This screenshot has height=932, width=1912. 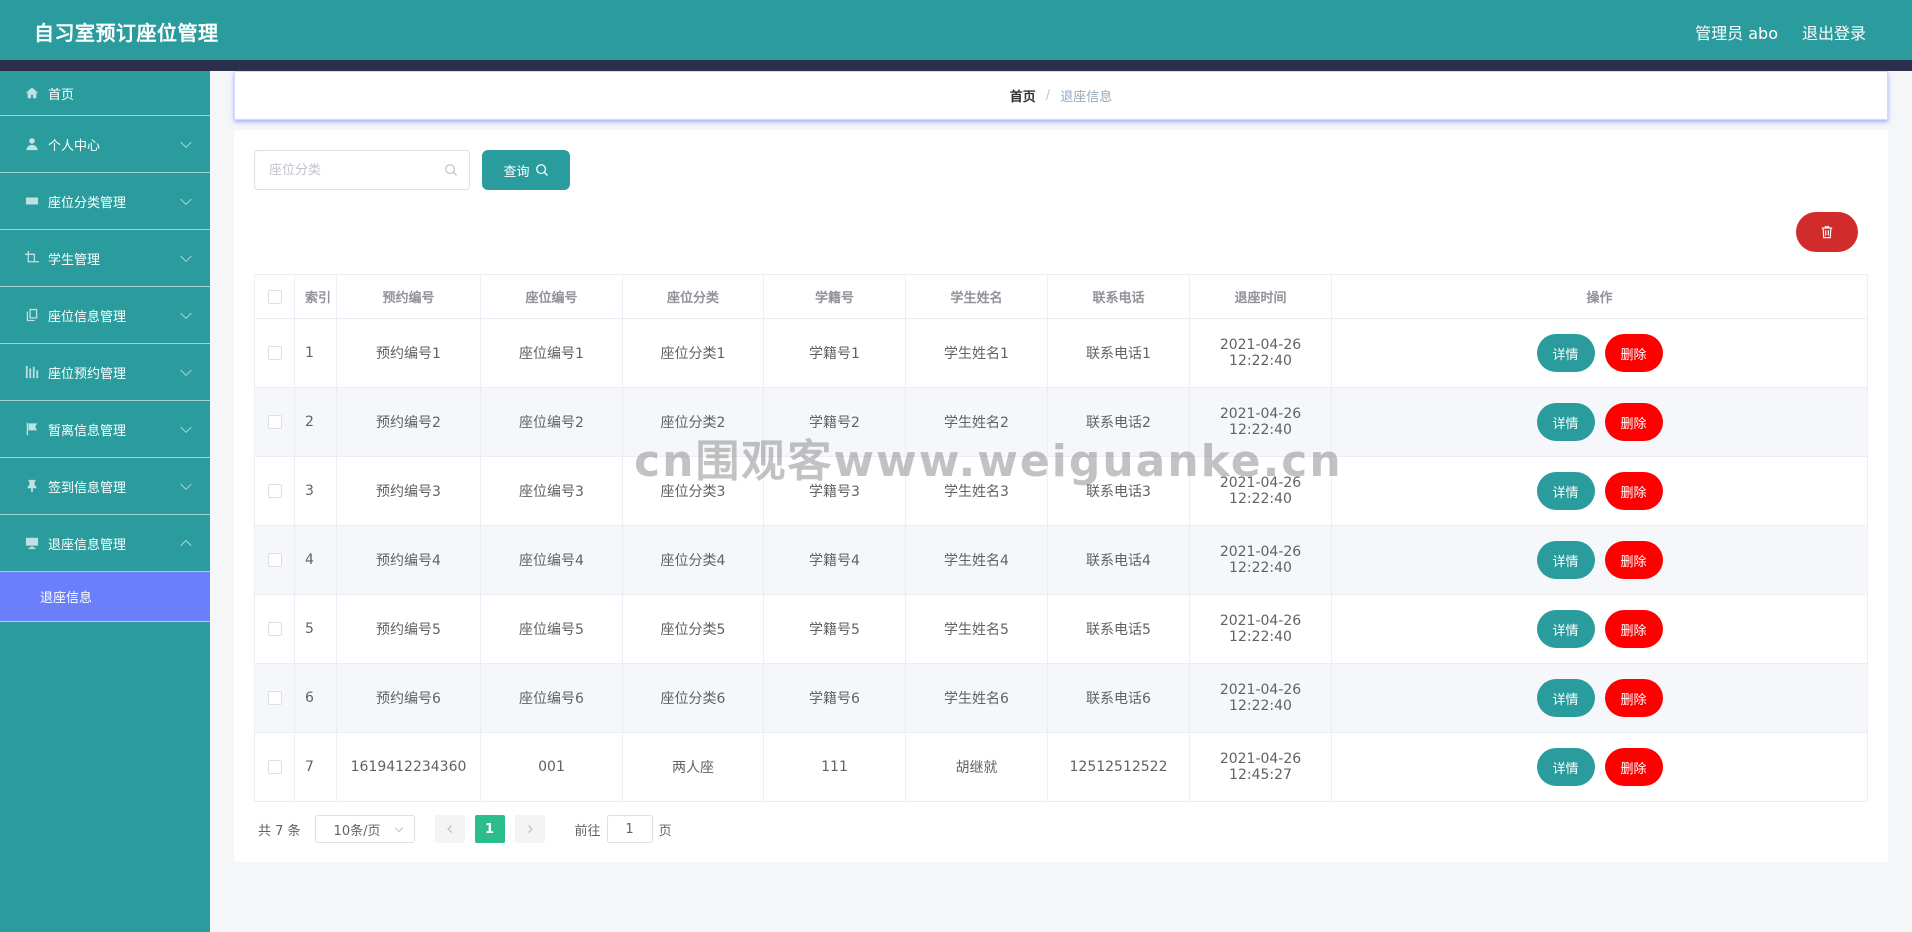 I want to click on table-cell: 预约编号4, so click(x=408, y=560).